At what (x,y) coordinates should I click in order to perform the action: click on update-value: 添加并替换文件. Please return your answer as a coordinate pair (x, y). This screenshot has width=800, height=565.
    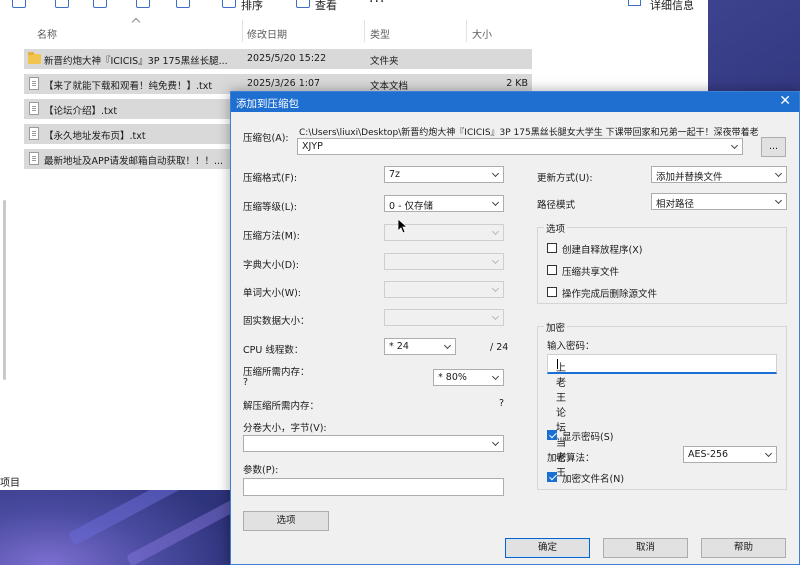
    Looking at the image, I should click on (689, 177).